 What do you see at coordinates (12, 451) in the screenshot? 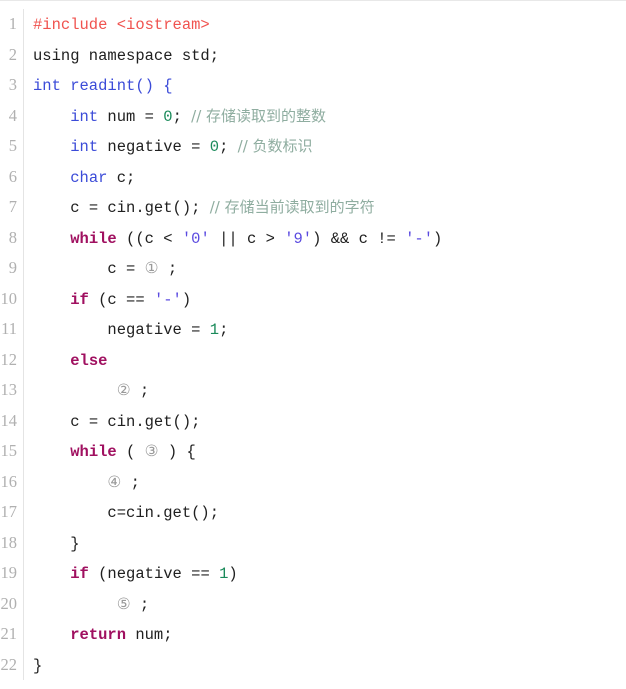
I see `line-number: 15` at bounding box center [12, 451].